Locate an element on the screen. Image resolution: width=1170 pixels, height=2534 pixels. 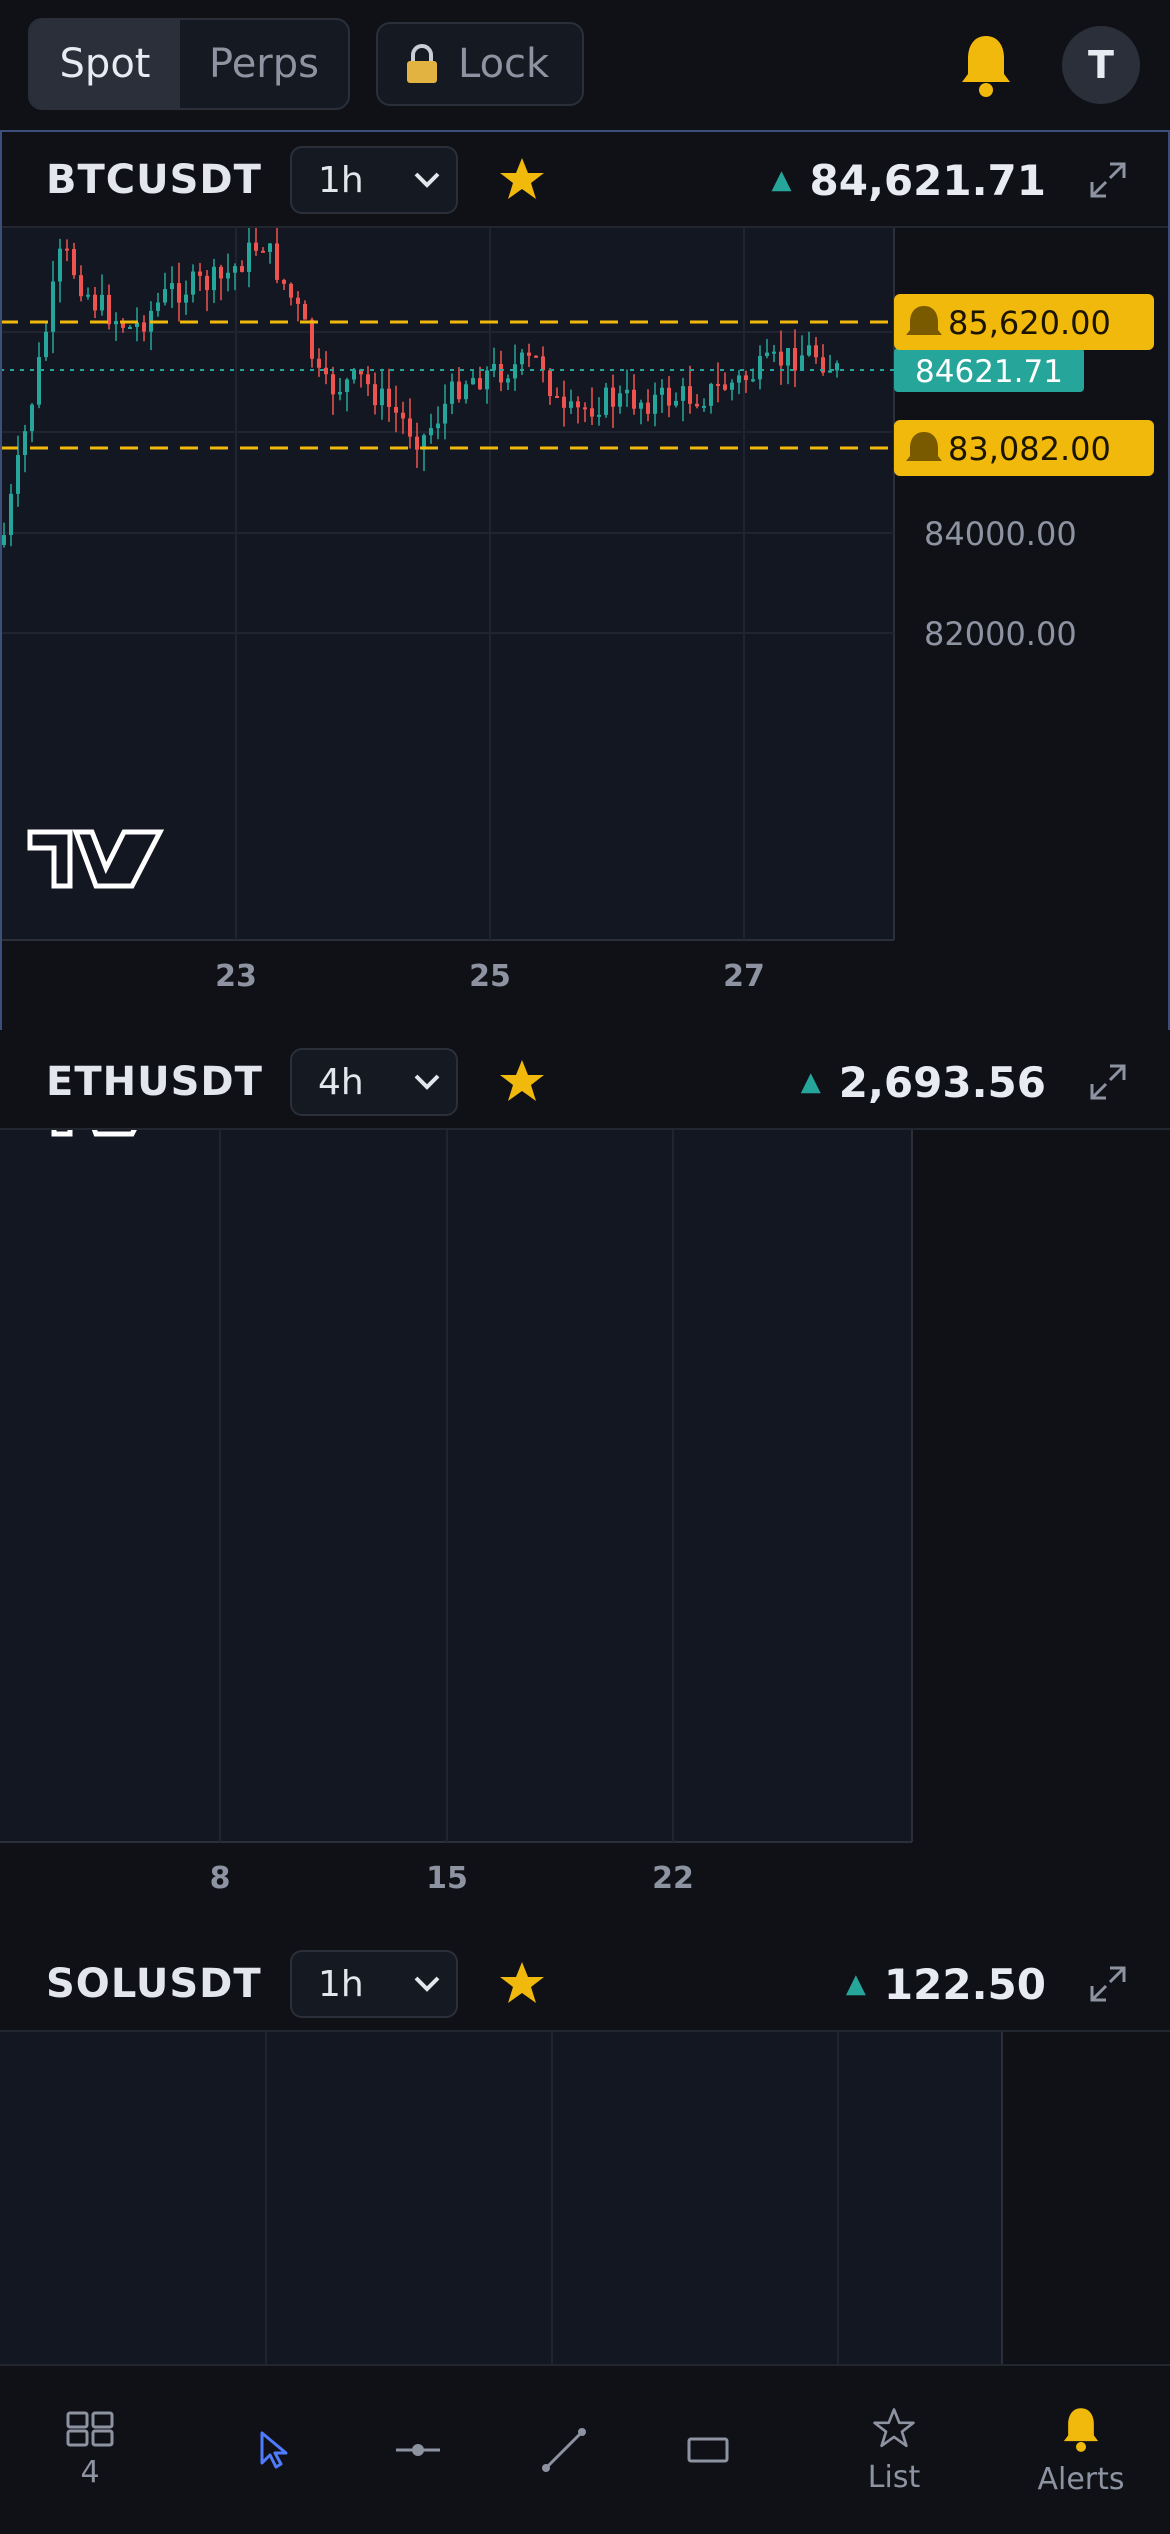
last-price: ▲ 84,621.71 is located at coordinates (909, 180).